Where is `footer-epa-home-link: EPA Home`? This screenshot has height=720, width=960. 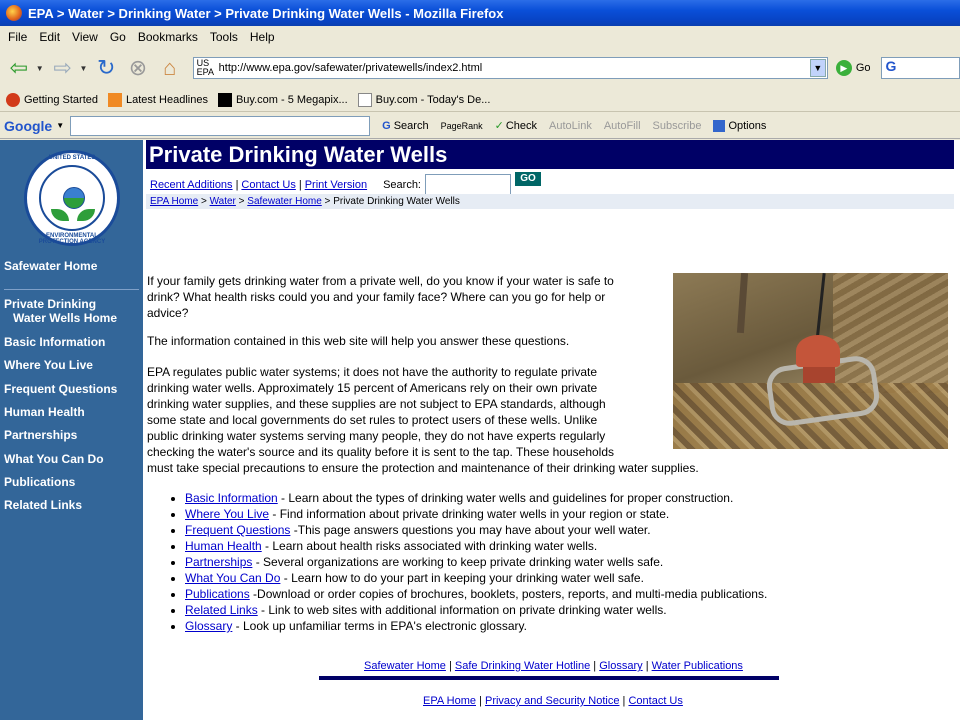
footer-epa-home-link: EPA Home is located at coordinates (449, 701).